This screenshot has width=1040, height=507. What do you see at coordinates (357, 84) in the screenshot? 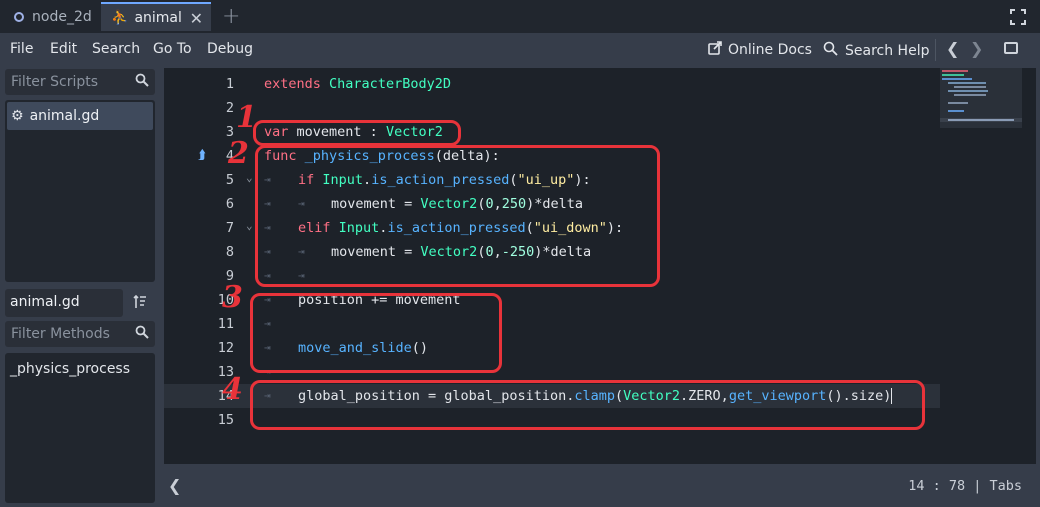
I see `line-code: extends CharacterBody2D` at bounding box center [357, 84].